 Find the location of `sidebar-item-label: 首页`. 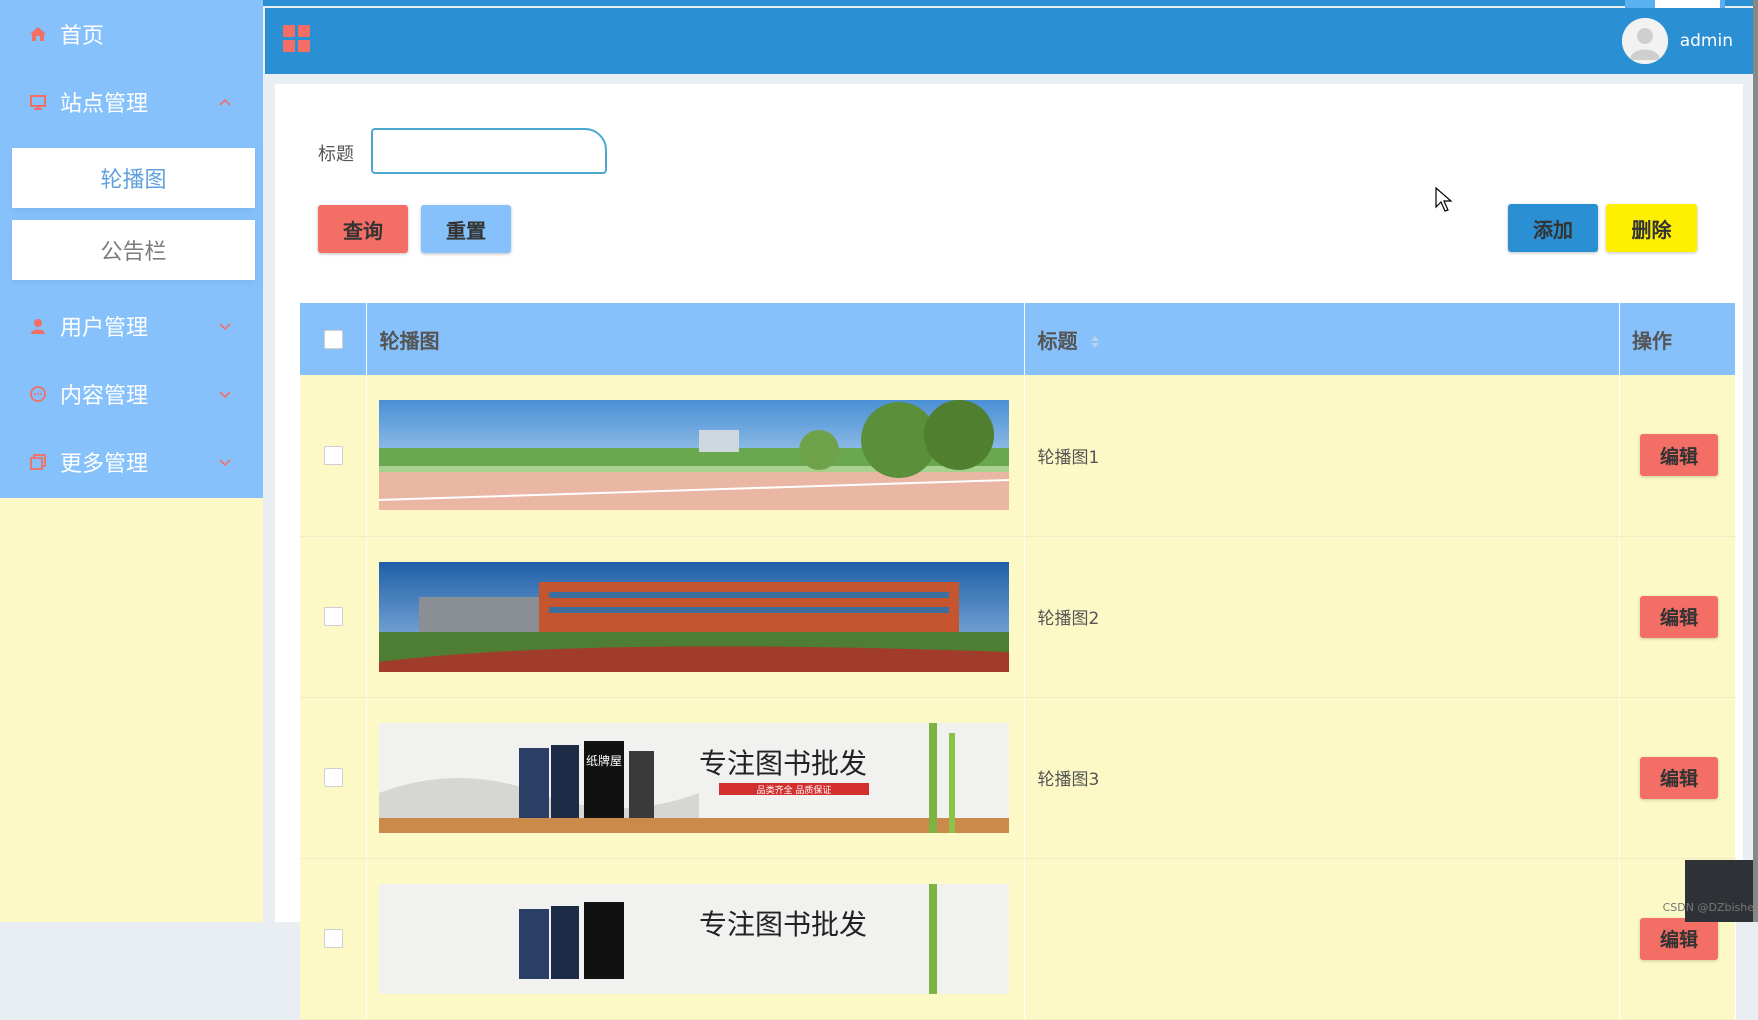

sidebar-item-label: 首页 is located at coordinates (82, 36).